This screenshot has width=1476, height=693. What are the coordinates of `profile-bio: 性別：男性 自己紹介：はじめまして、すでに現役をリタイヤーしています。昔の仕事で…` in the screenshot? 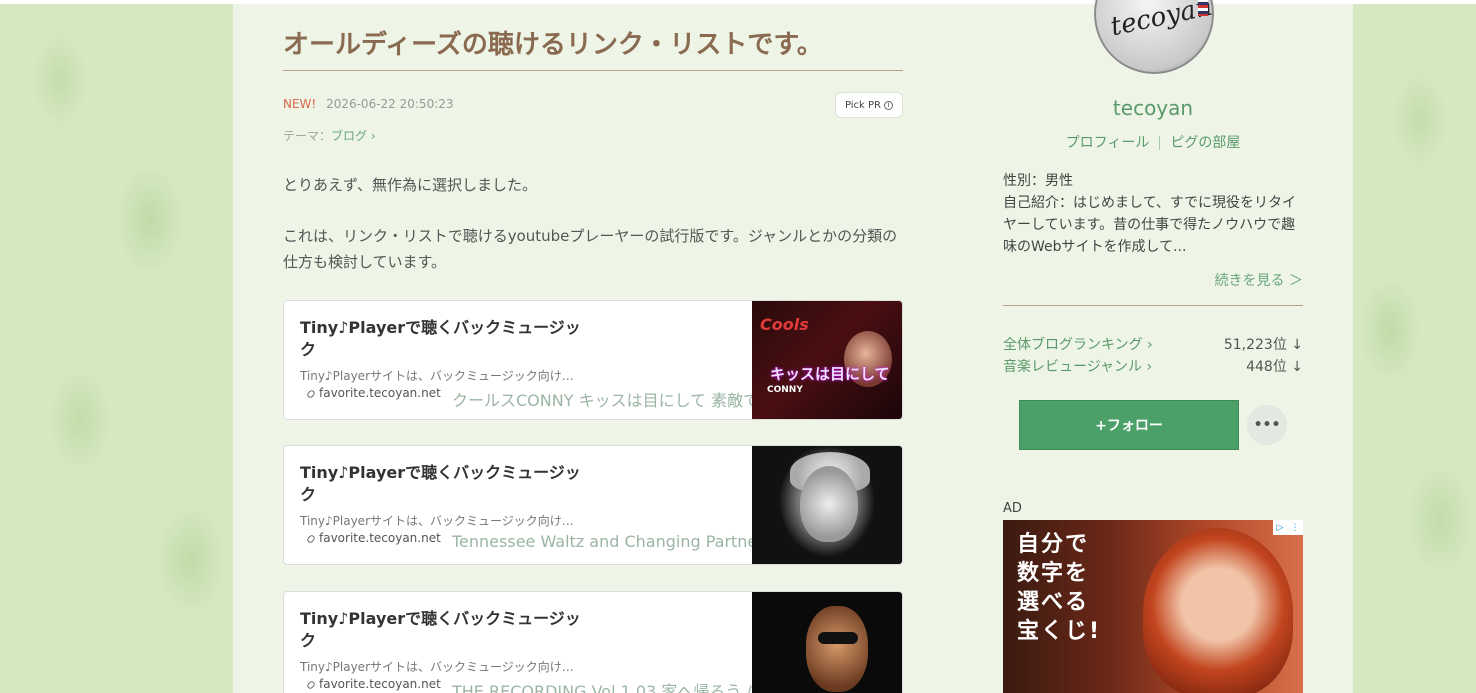 It's located at (1153, 214).